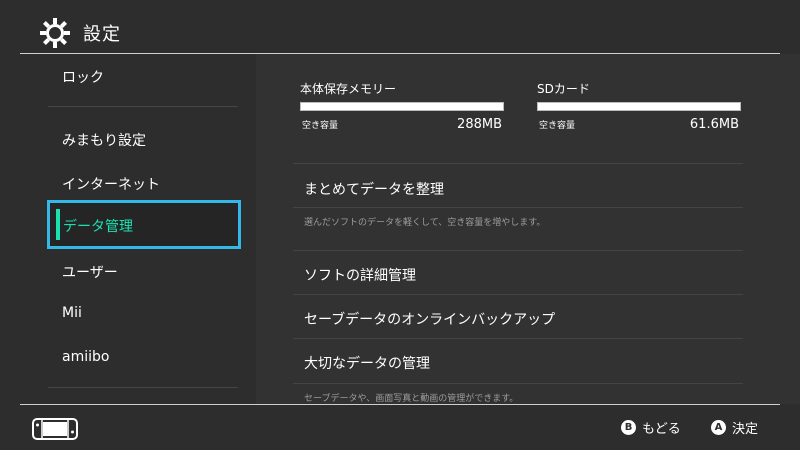 The image size is (800, 450). Describe the element at coordinates (639, 95) in the screenshot. I see `sd-card-storage: SDカード` at that location.